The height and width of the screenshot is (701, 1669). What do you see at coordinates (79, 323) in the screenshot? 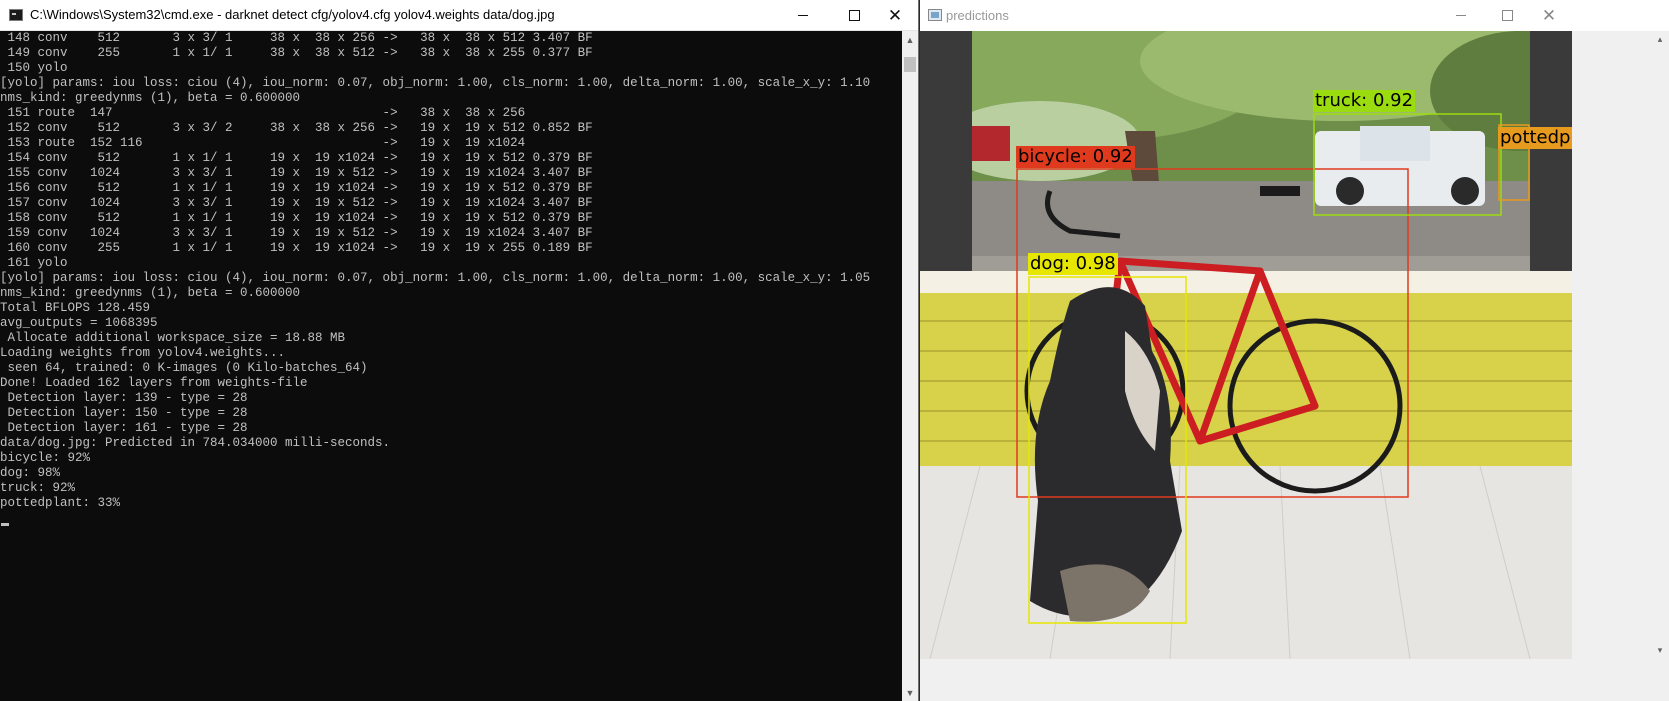
I see `console-line: avg_outputs = 1068395` at bounding box center [79, 323].